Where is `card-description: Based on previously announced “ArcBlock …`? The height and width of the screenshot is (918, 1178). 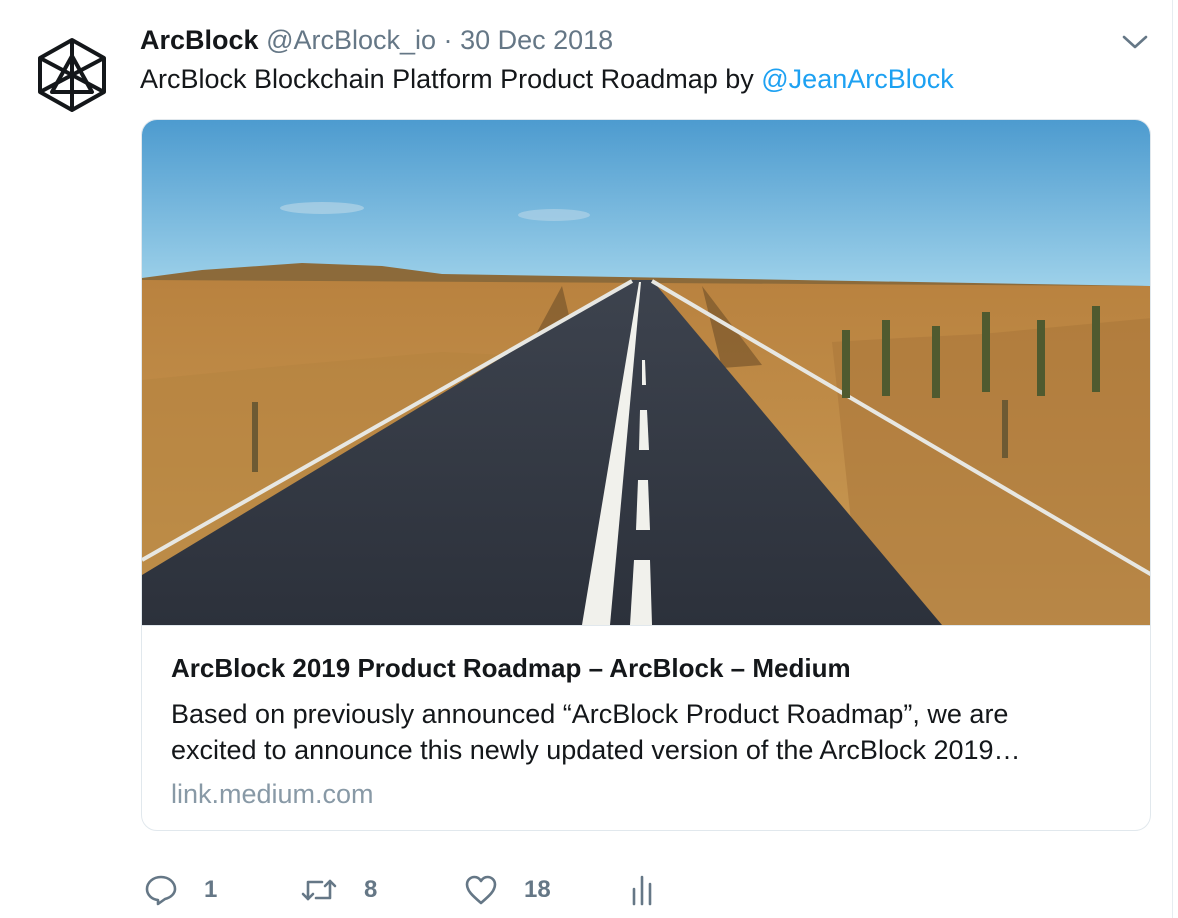 card-description: Based on previously announced “ArcBlock … is located at coordinates (596, 732).